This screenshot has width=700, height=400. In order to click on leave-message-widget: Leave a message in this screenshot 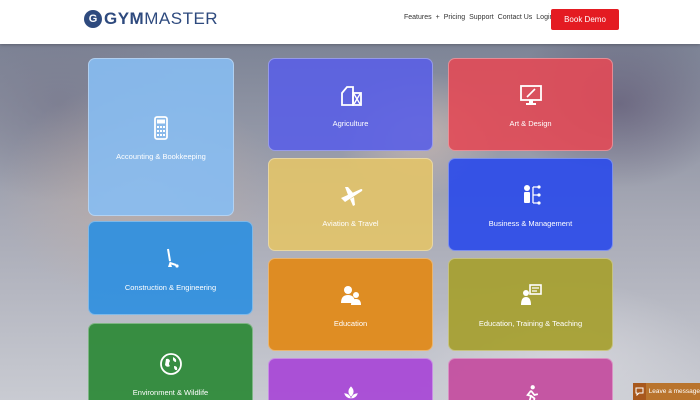, I will do `click(666, 391)`.